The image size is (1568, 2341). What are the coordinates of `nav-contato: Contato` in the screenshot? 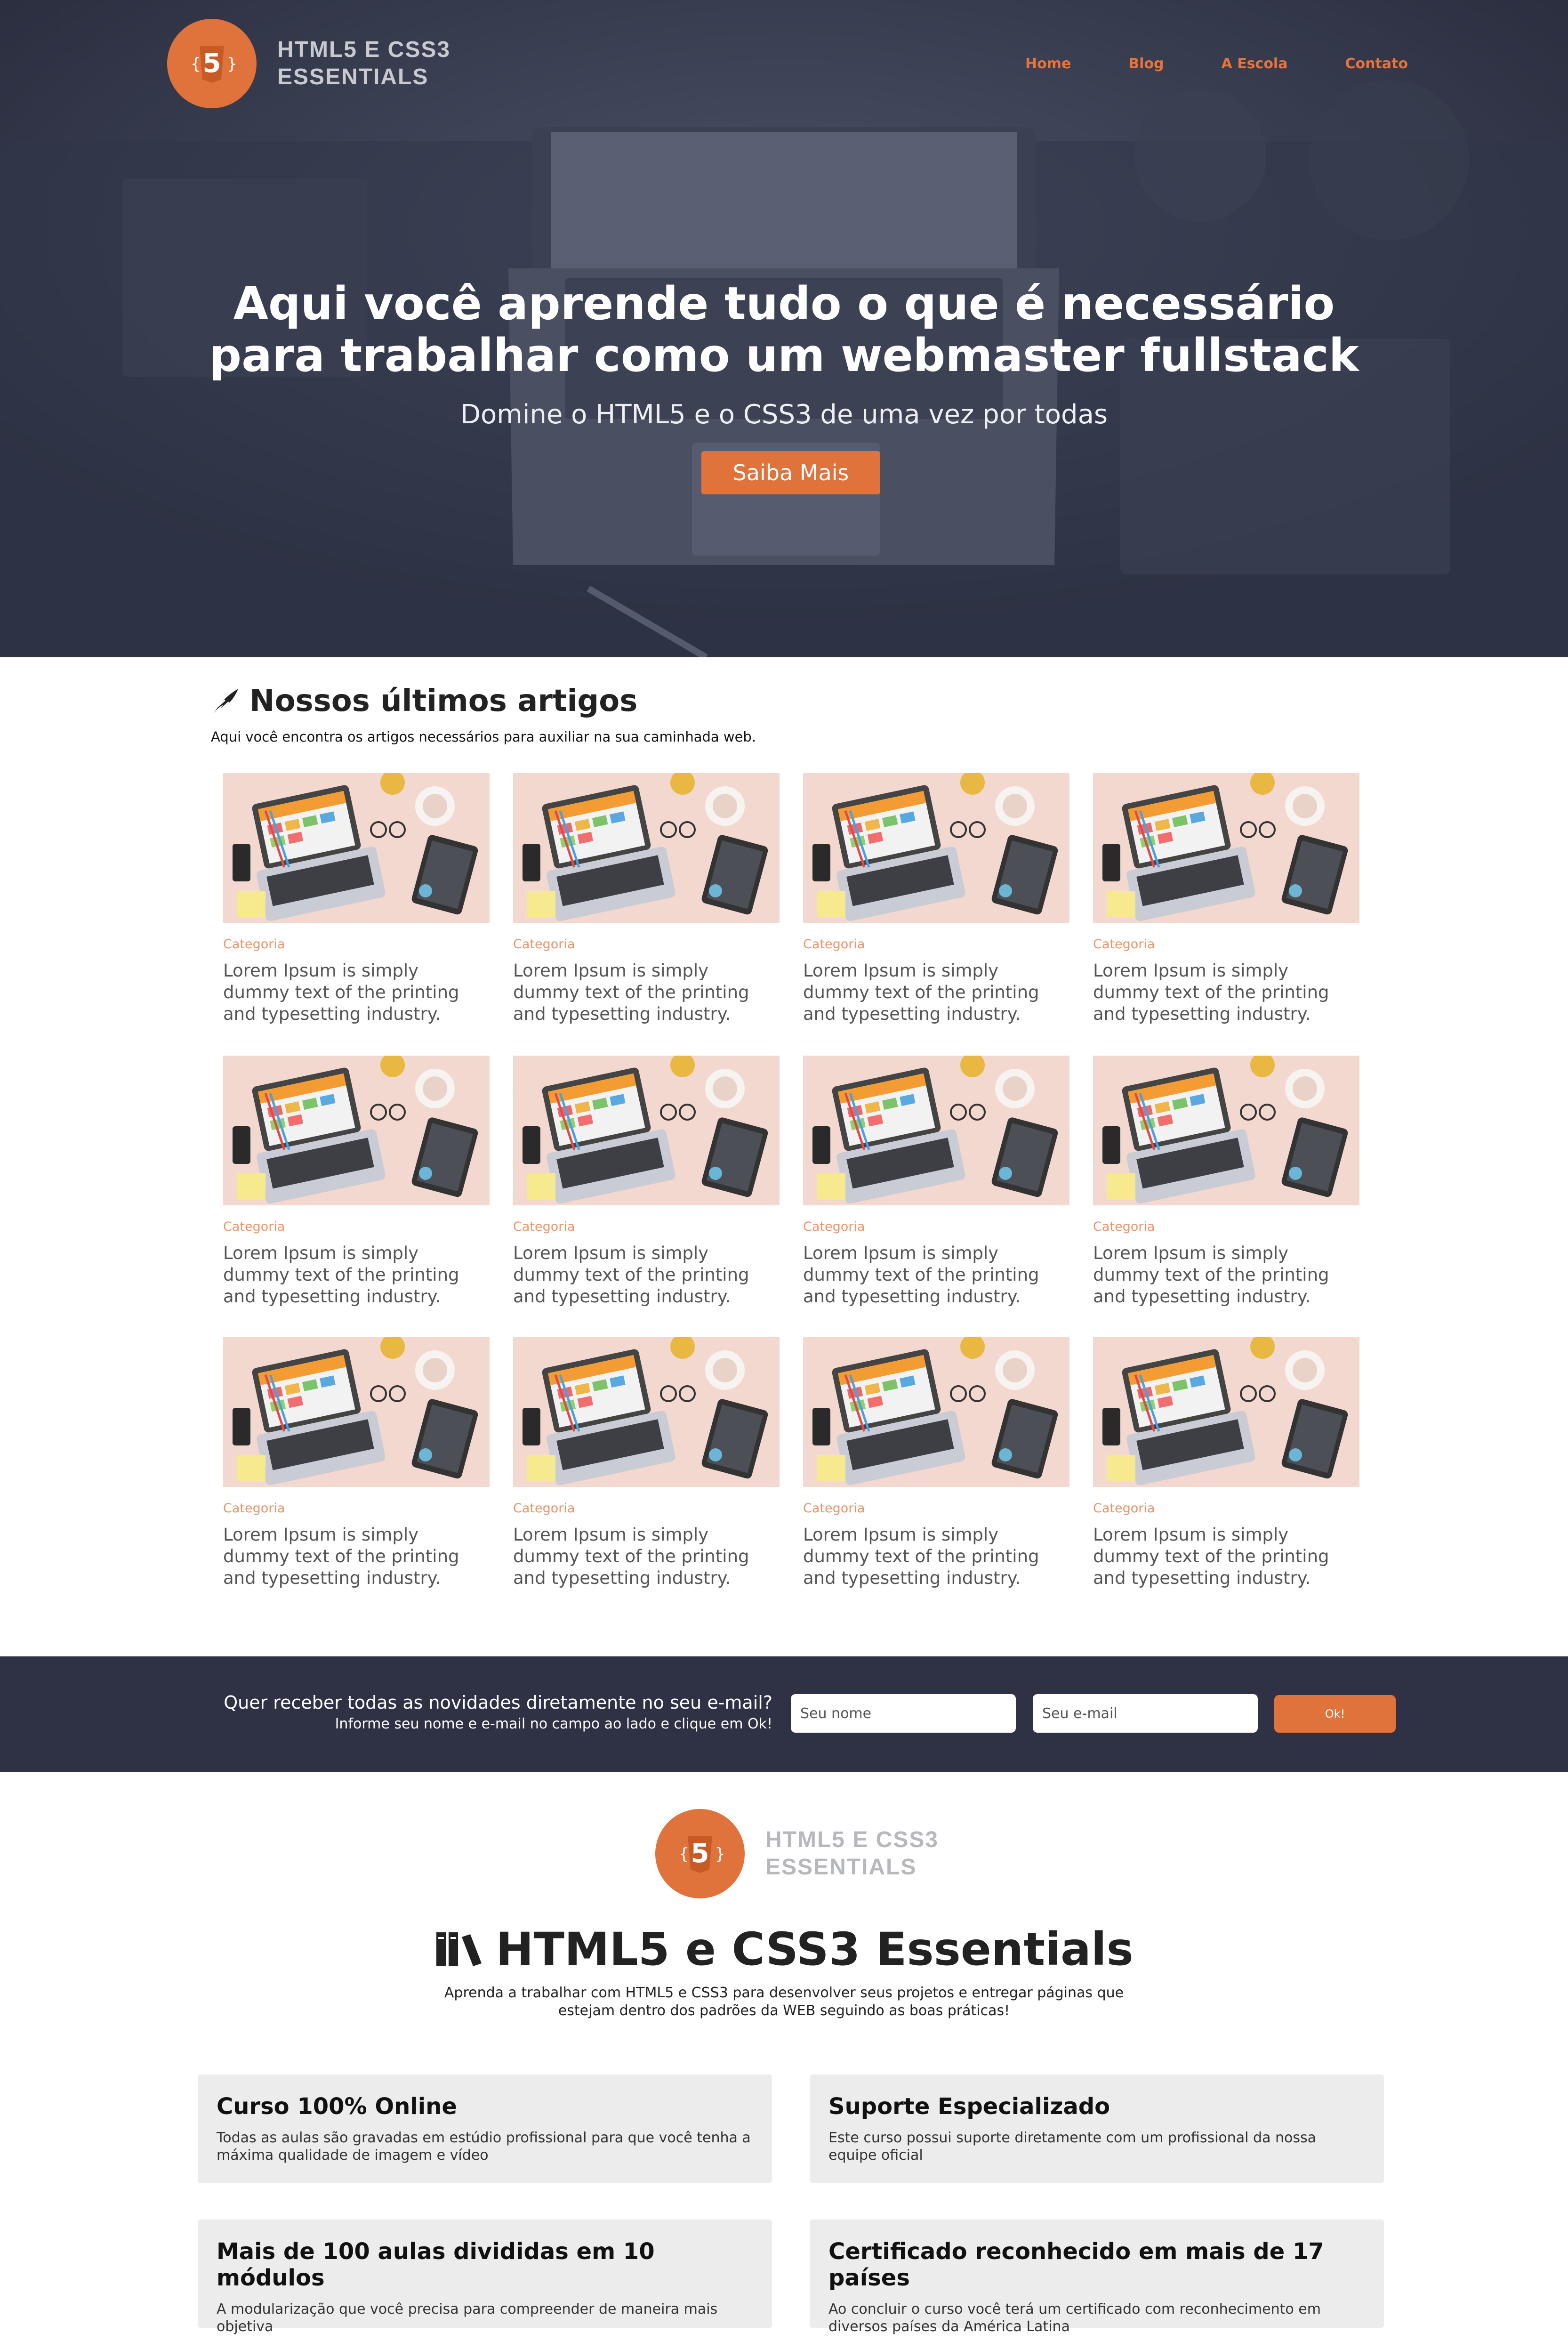 It's located at (1376, 64).